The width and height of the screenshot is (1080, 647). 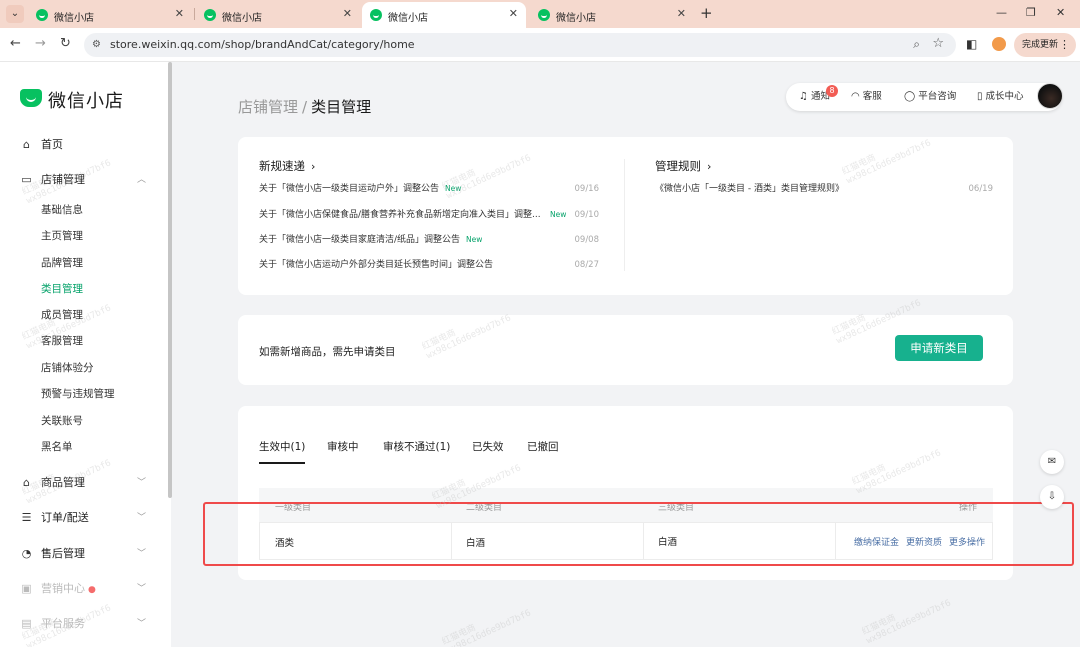 I want to click on profile-avatar-icon, so click(x=999, y=44).